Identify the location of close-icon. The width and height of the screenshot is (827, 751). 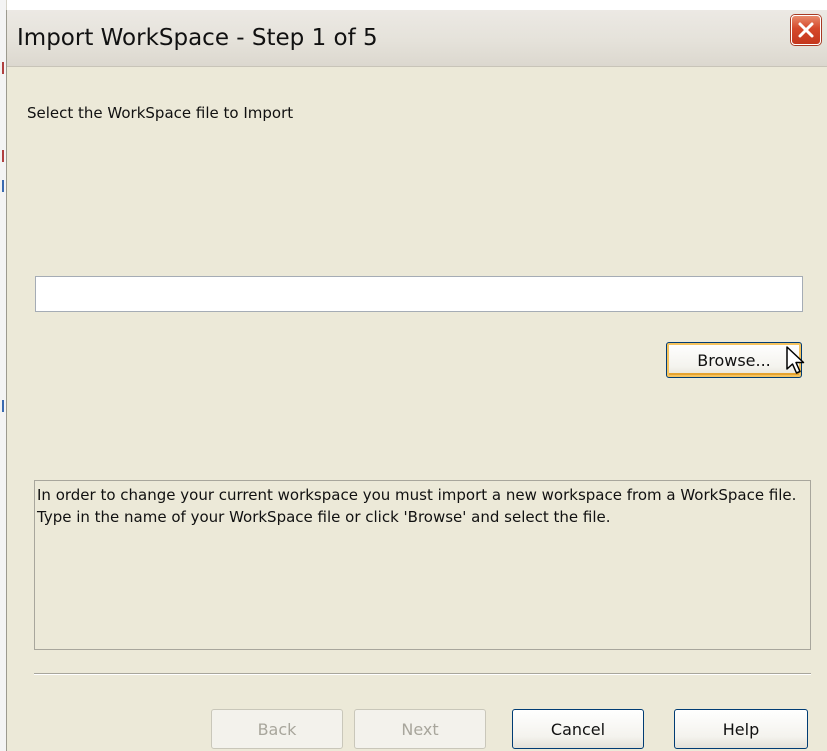
(806, 30).